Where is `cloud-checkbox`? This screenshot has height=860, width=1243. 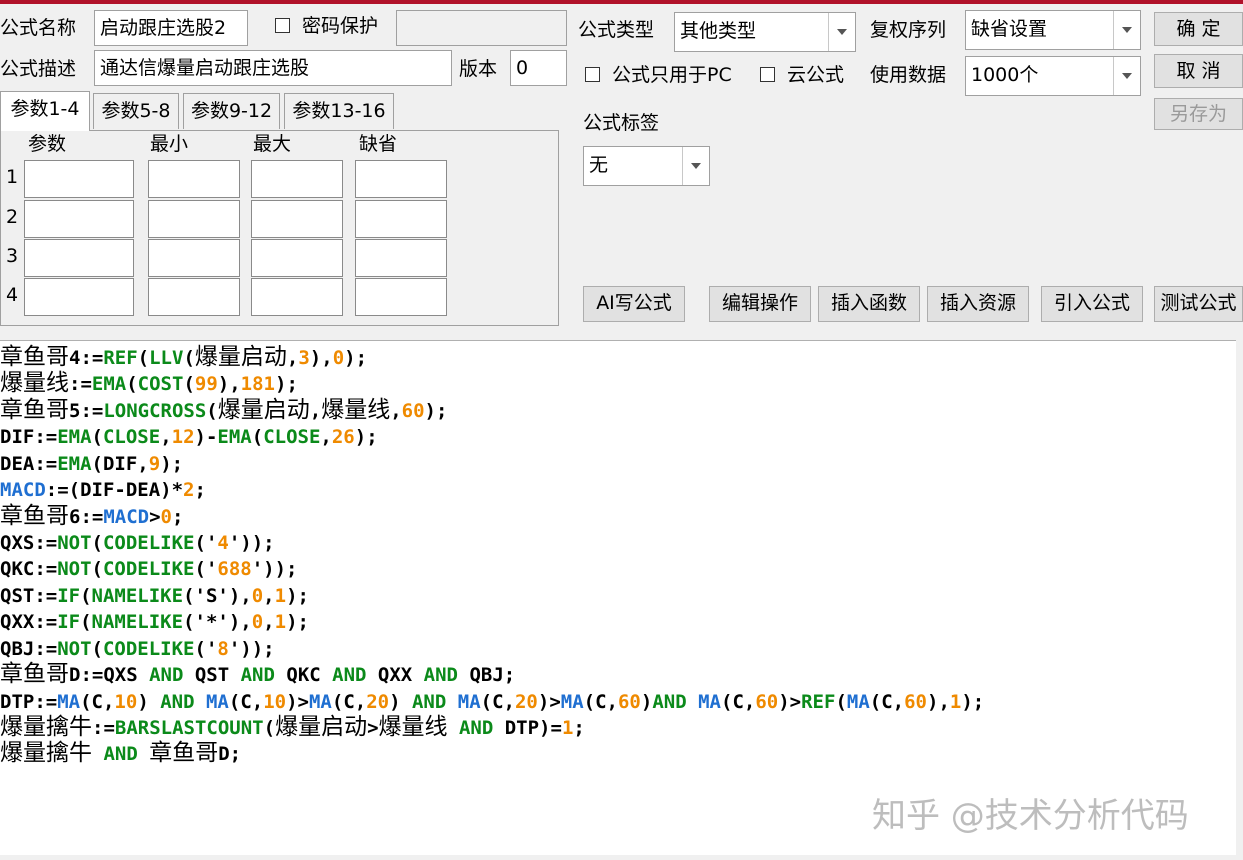 cloud-checkbox is located at coordinates (767, 74).